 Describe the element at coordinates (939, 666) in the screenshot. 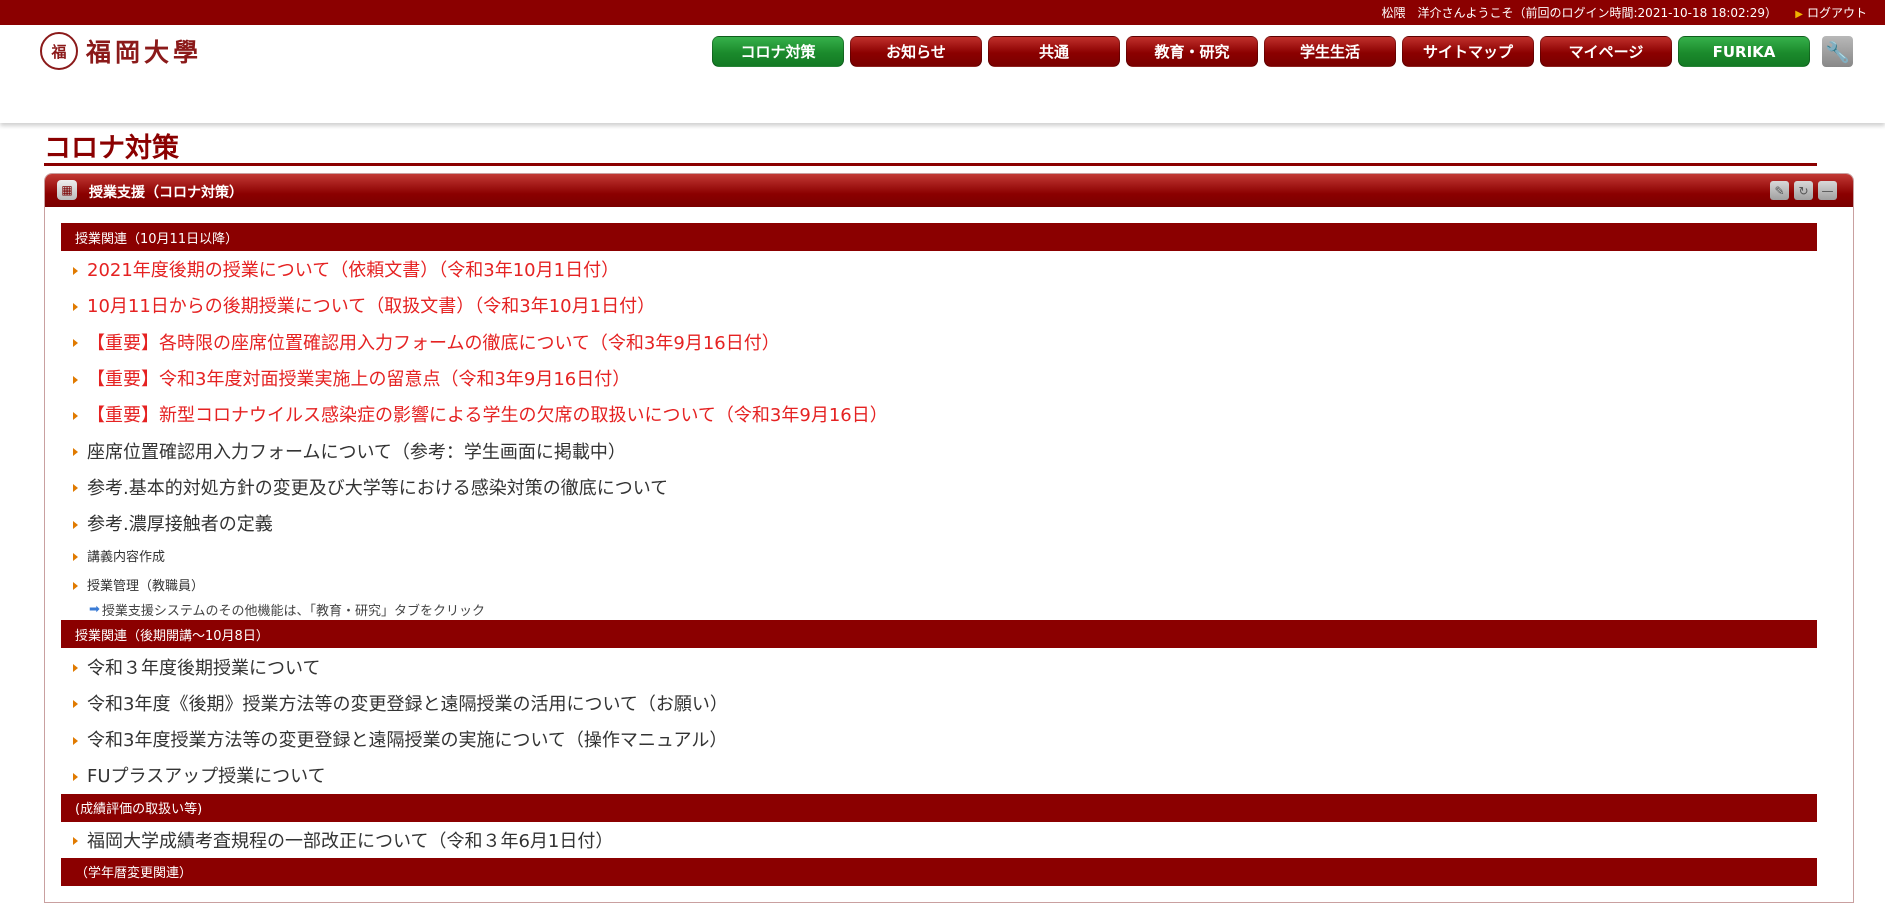

I see `list-item: 令和３年度後期授業について` at that location.